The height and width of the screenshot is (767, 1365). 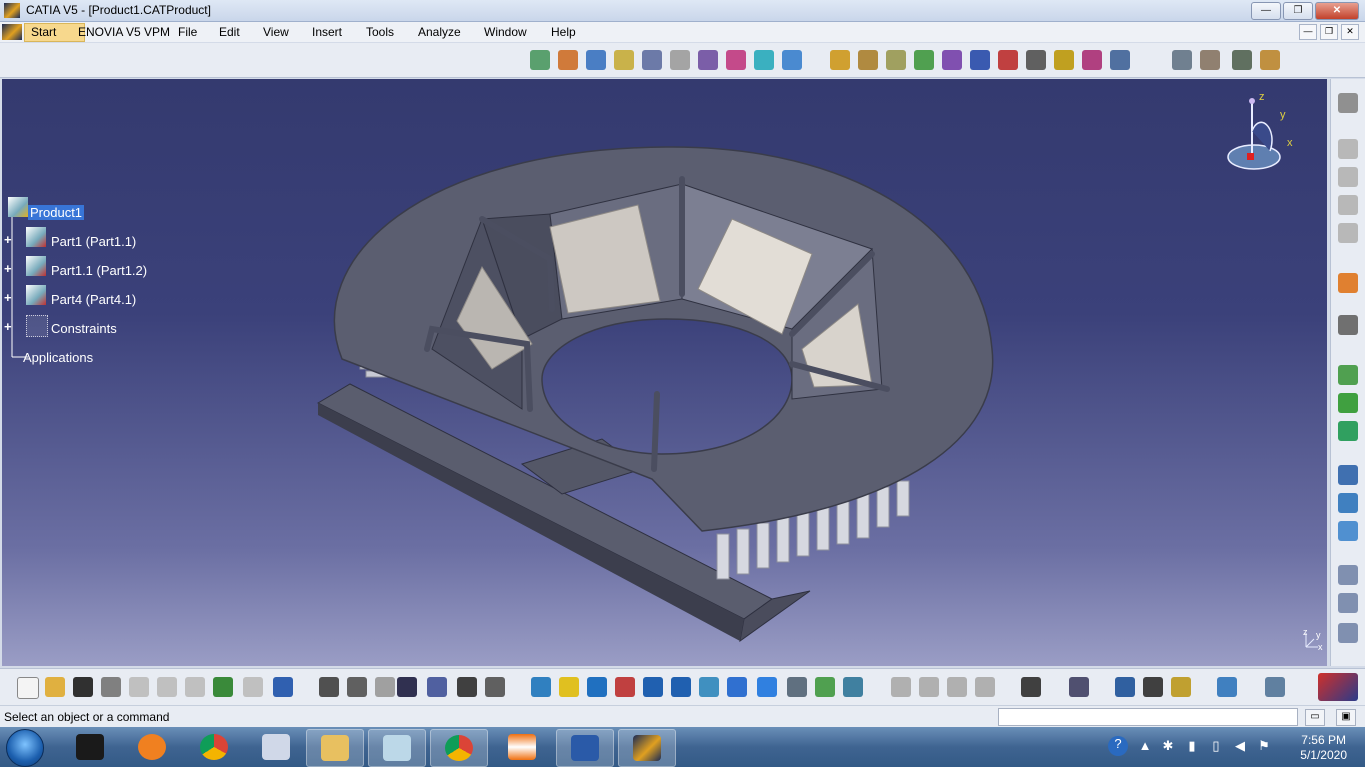 What do you see at coordinates (1329, 32) in the screenshot?
I see `doc-restore-button: ❐` at bounding box center [1329, 32].